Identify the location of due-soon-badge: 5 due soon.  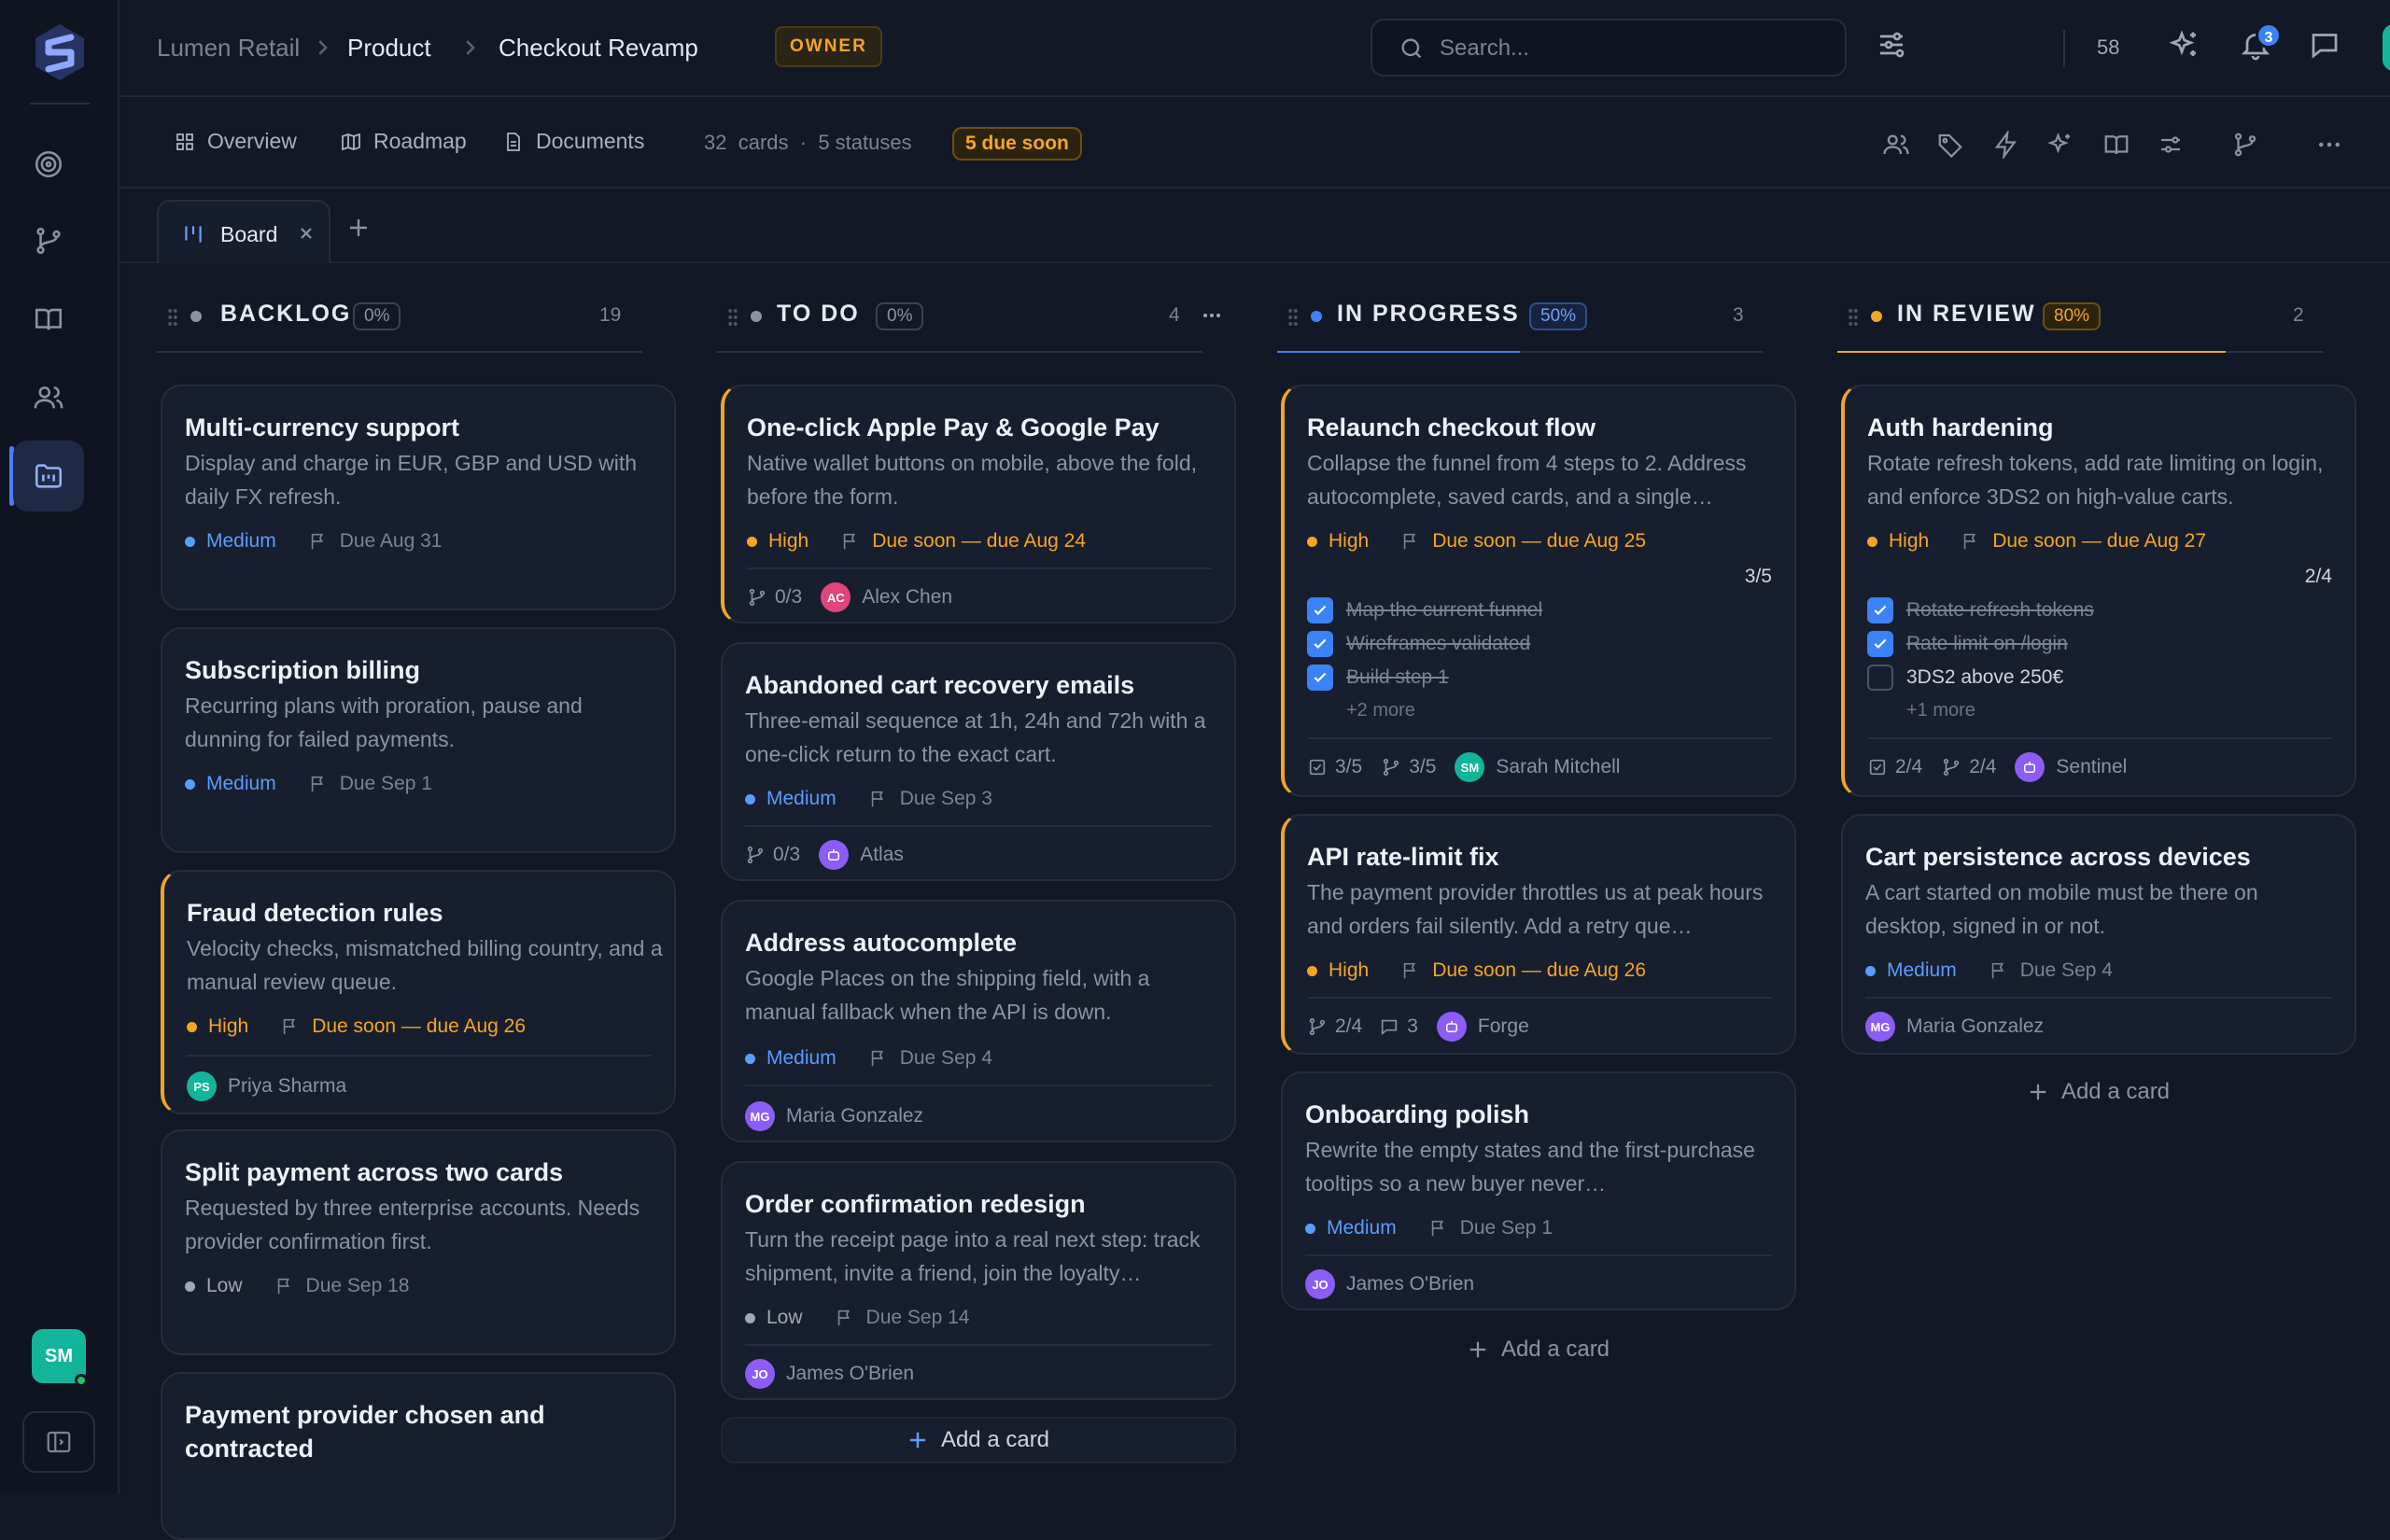
(1017, 144).